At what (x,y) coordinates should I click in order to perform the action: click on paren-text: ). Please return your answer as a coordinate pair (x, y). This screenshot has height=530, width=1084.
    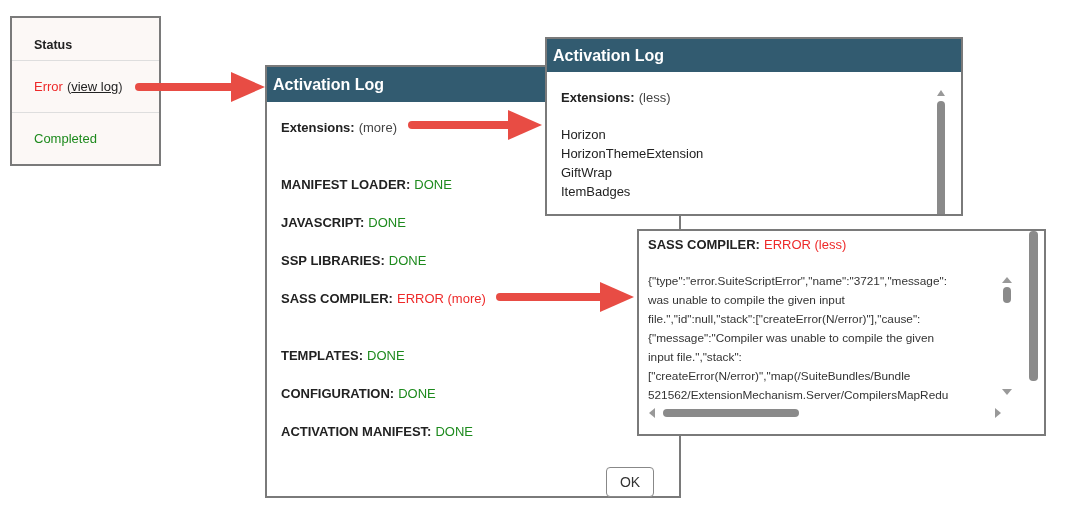
    Looking at the image, I should click on (120, 86).